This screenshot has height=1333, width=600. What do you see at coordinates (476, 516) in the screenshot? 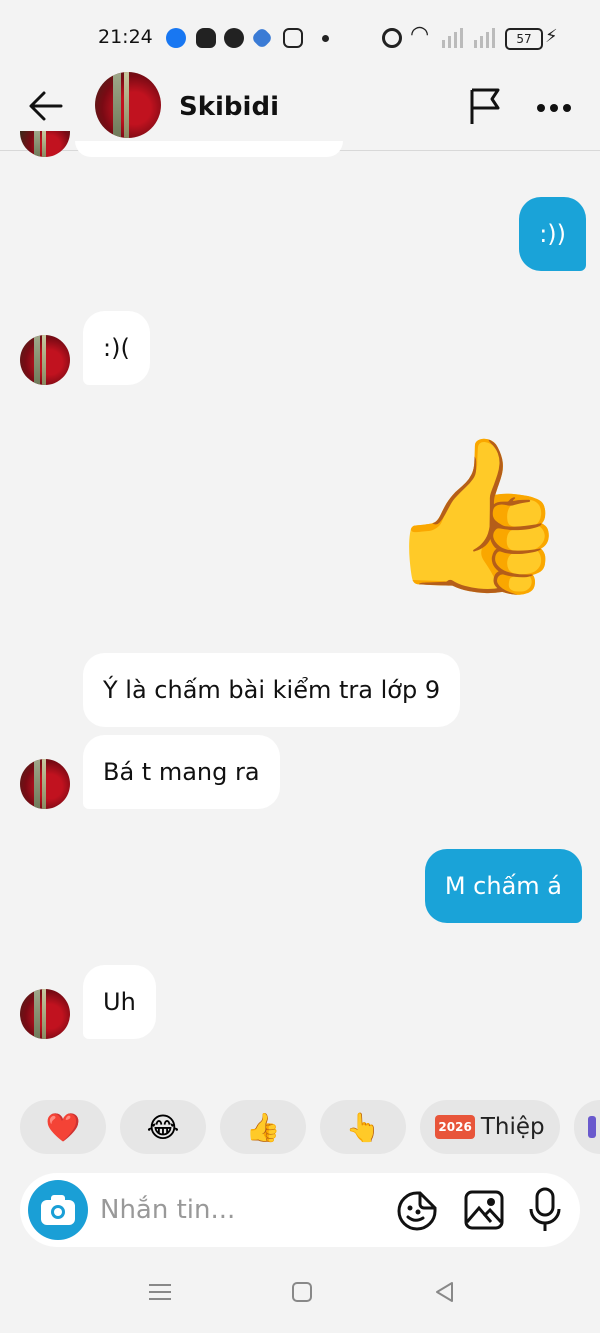
I see `thumbs-up-emoji-message: 👍` at bounding box center [476, 516].